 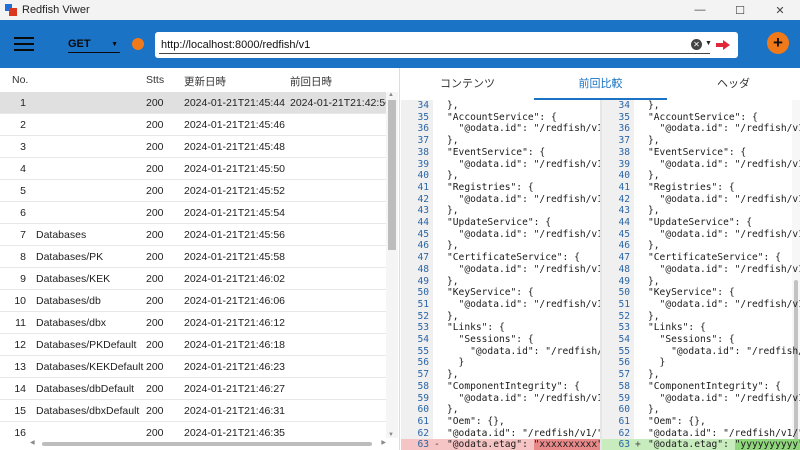 What do you see at coordinates (11, 10) in the screenshot?
I see `app-logo-icon` at bounding box center [11, 10].